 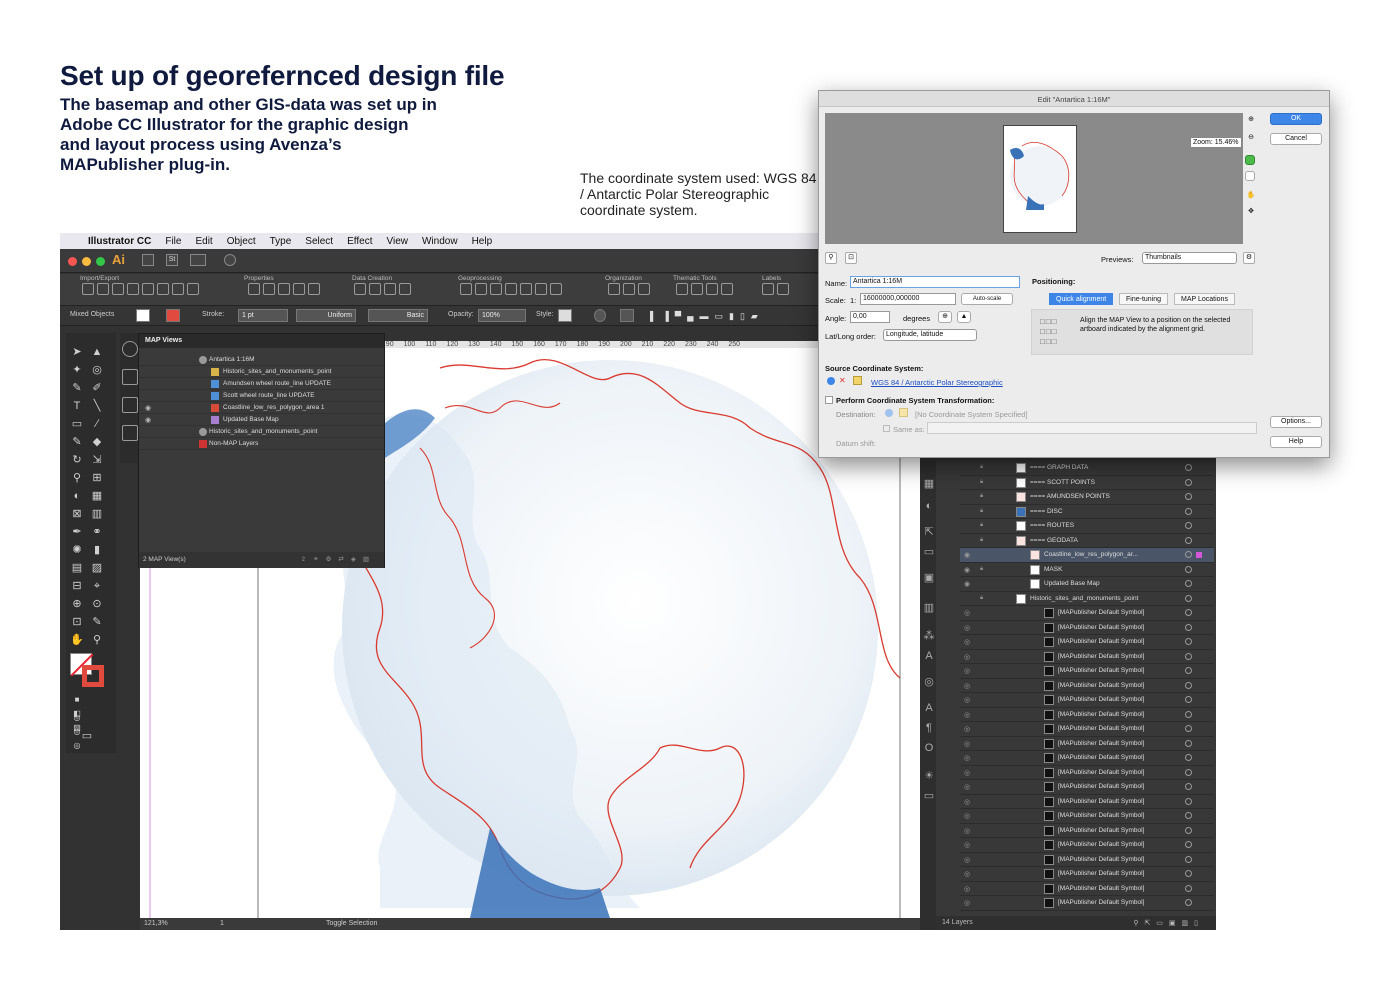 What do you see at coordinates (929, 552) in the screenshot?
I see `libraries-panel-icon: ▭` at bounding box center [929, 552].